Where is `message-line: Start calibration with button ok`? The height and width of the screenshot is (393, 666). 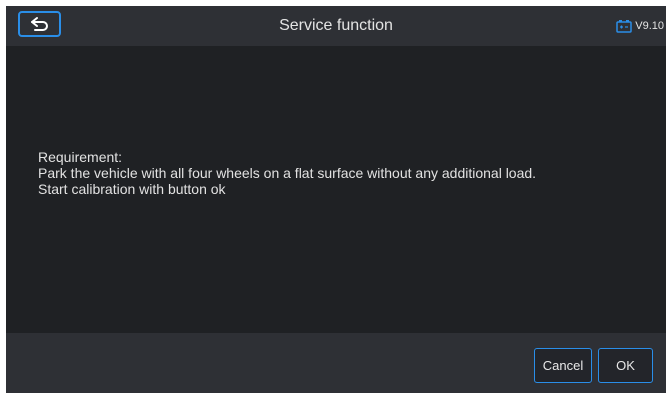
message-line: Start calibration with button ok is located at coordinates (132, 189).